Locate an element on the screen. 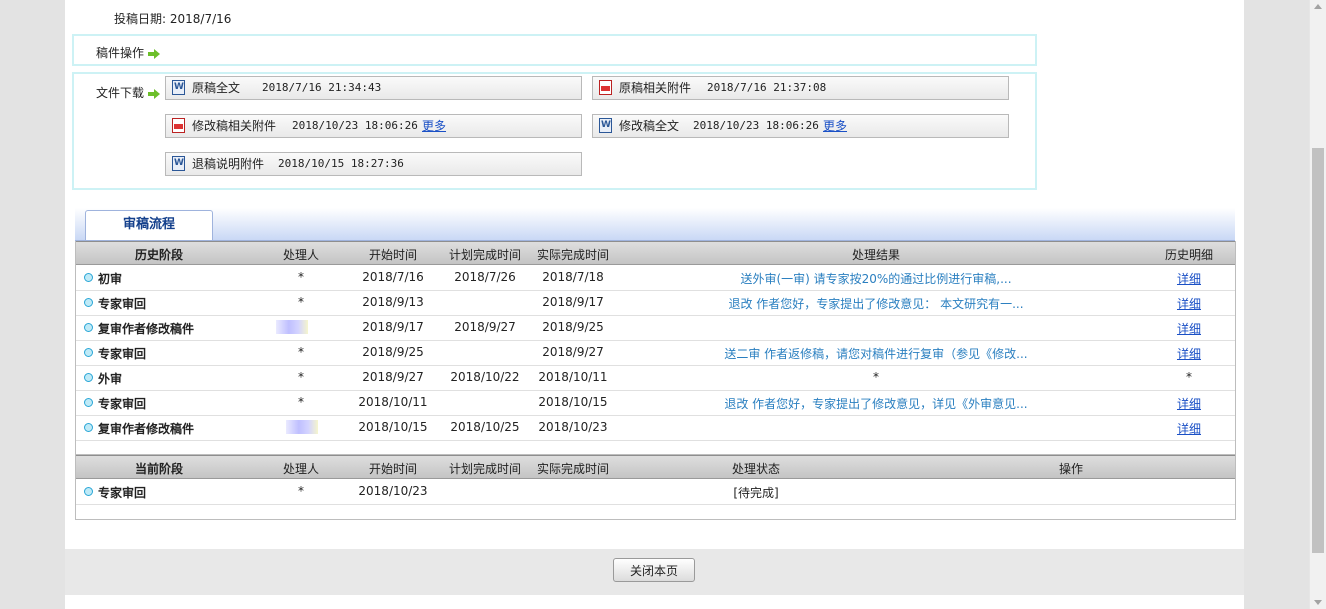  plan-cell: 2018/7/26 is located at coordinates (485, 277).